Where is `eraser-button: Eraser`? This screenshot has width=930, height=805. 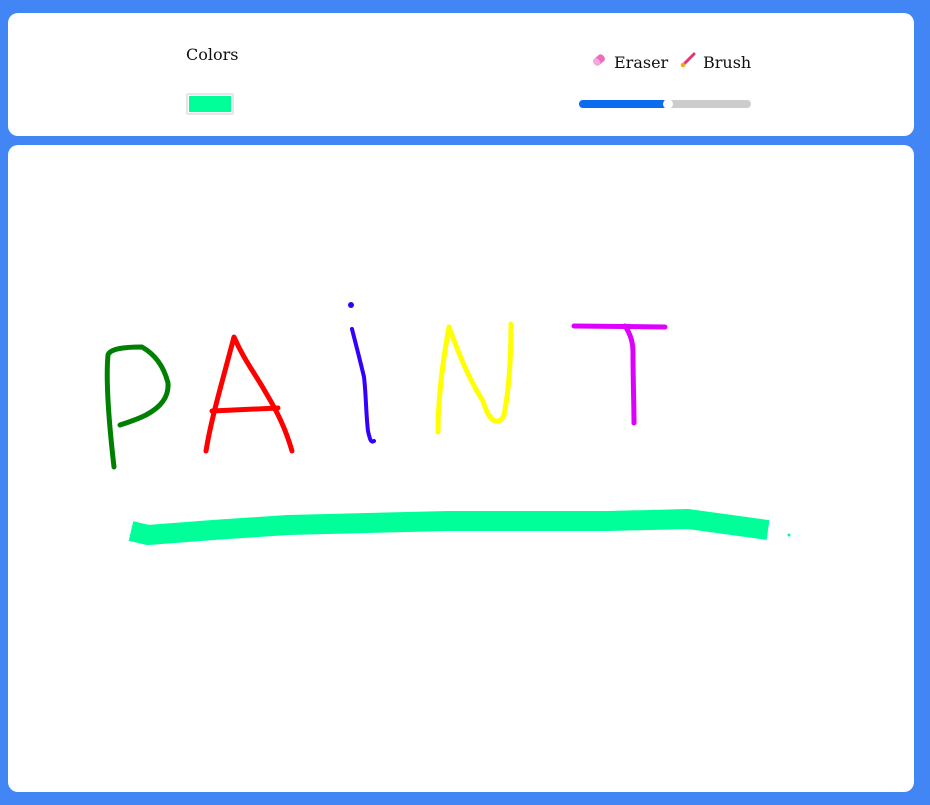
eraser-button: Eraser is located at coordinates (629, 62).